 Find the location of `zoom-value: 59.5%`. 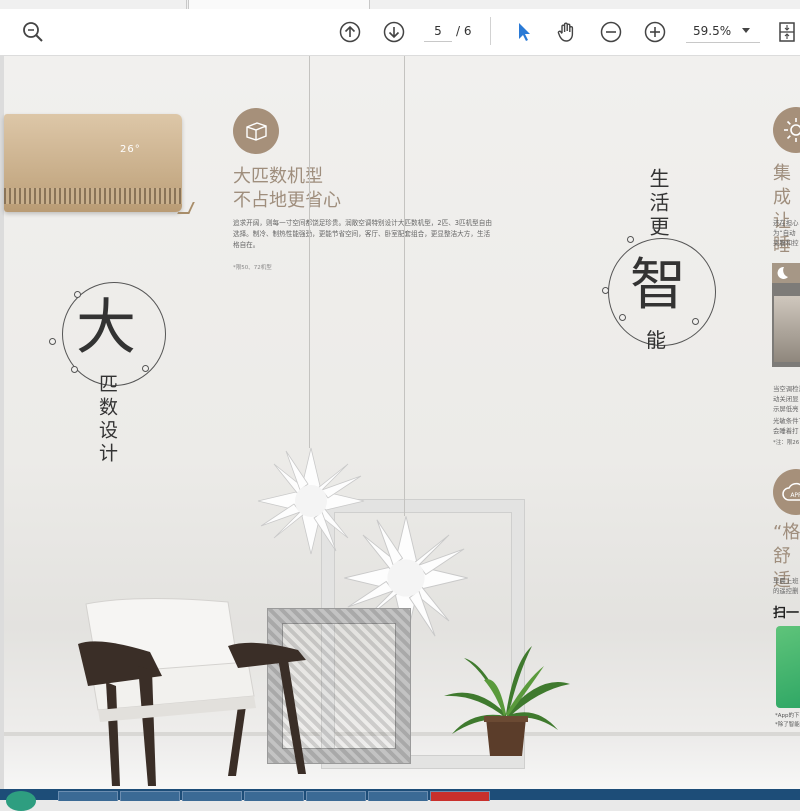

zoom-value: 59.5% is located at coordinates (712, 31).